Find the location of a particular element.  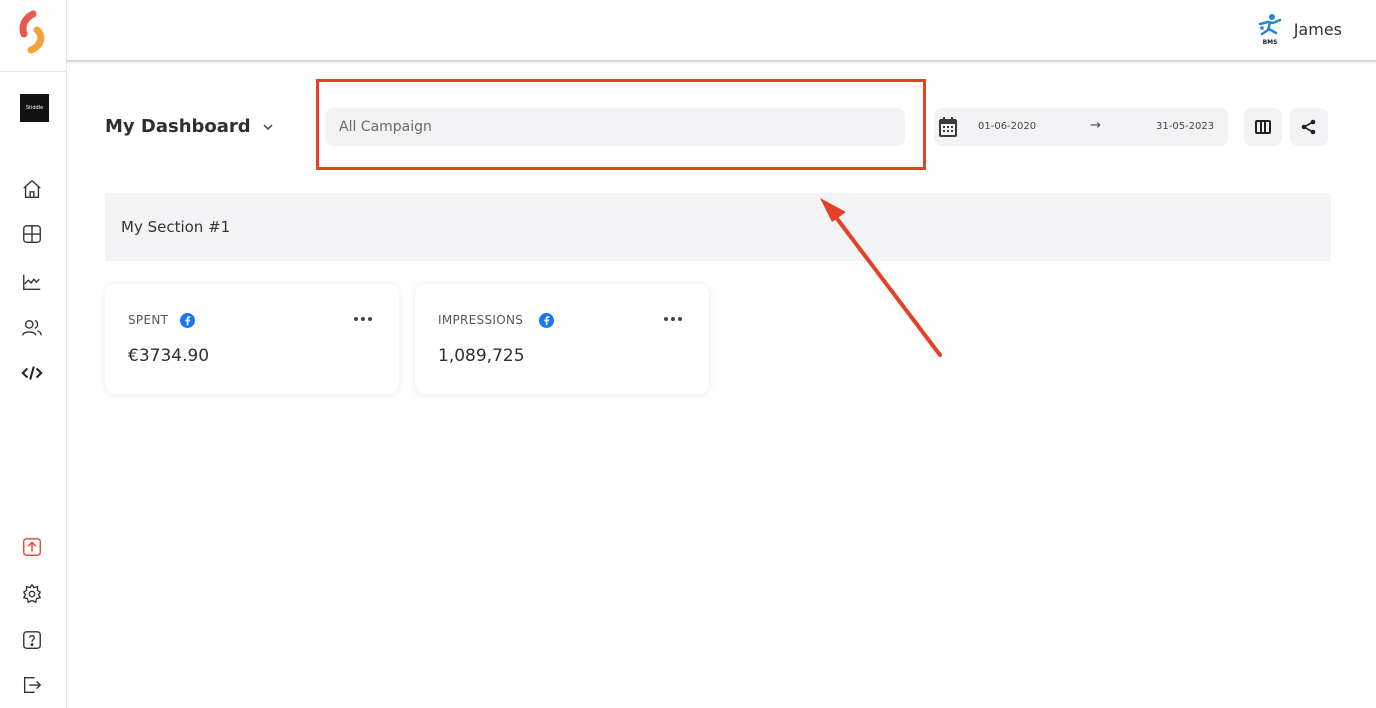

logout-icon is located at coordinates (32, 685).